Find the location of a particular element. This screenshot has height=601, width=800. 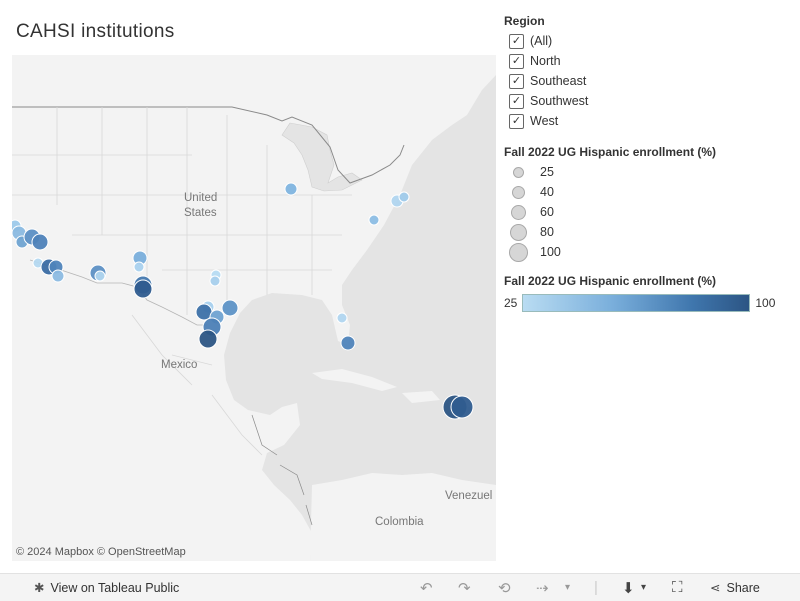

share-icon: ⋖ is located at coordinates (715, 588).